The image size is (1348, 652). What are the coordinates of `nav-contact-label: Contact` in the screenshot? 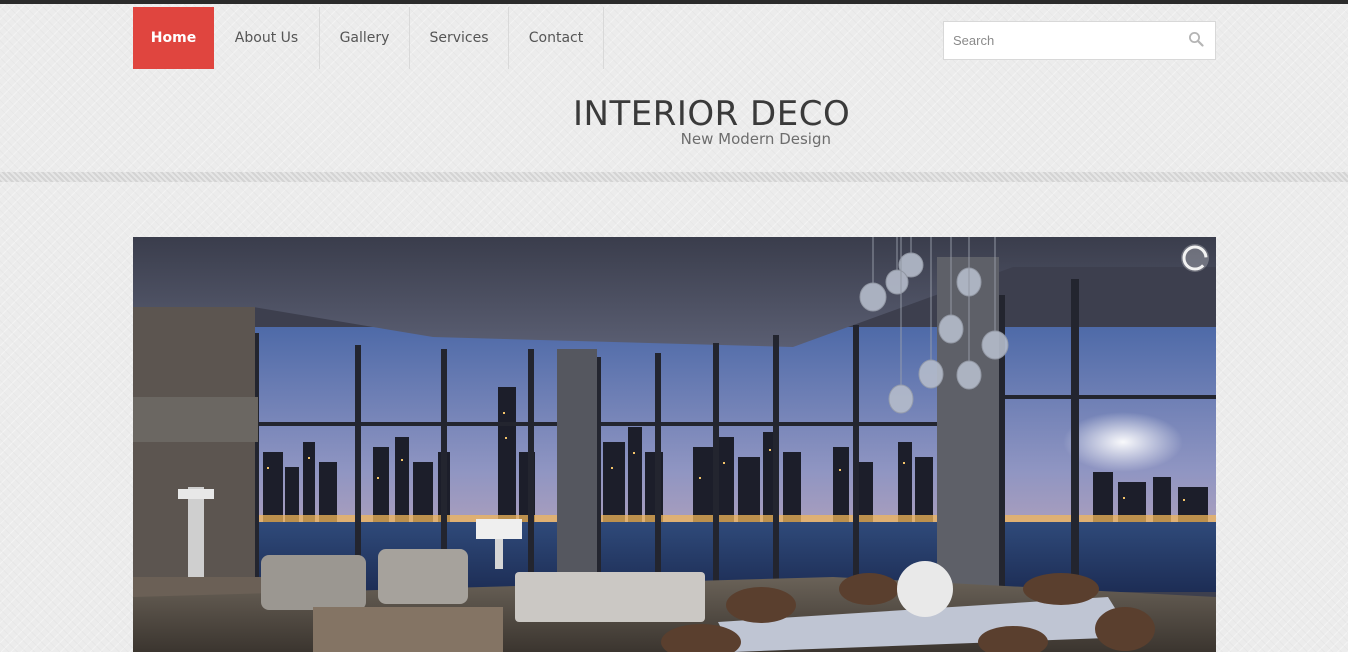 It's located at (556, 38).